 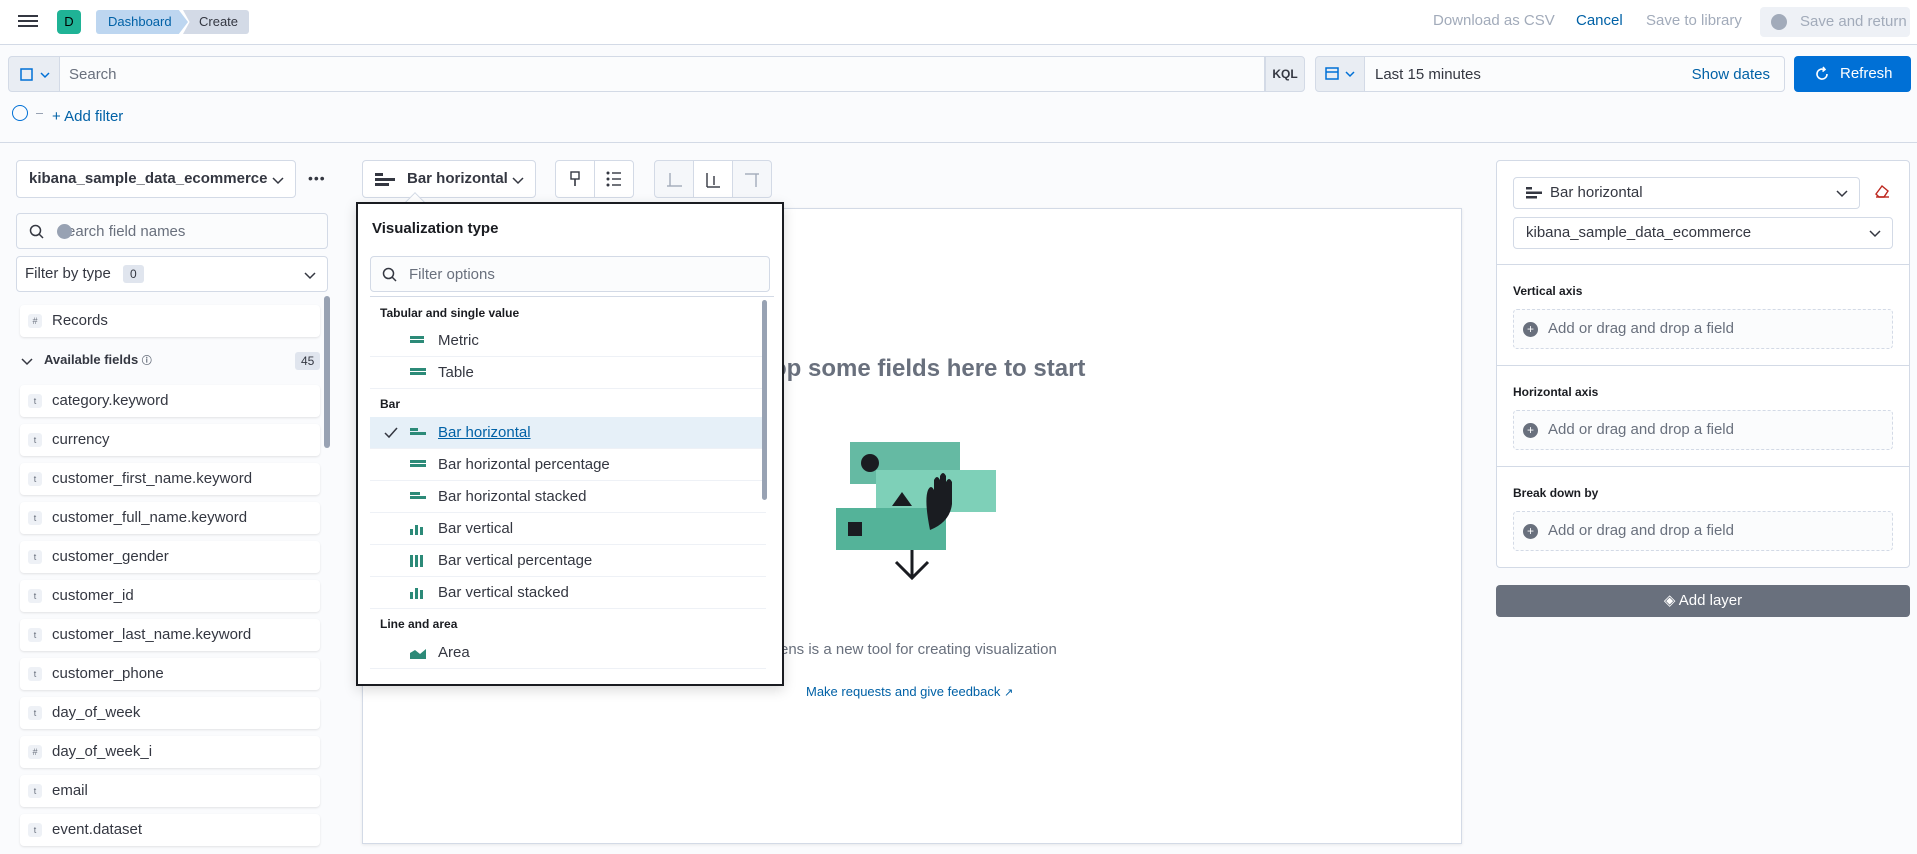 I want to click on paint-brush-button, so click(x=575, y=179).